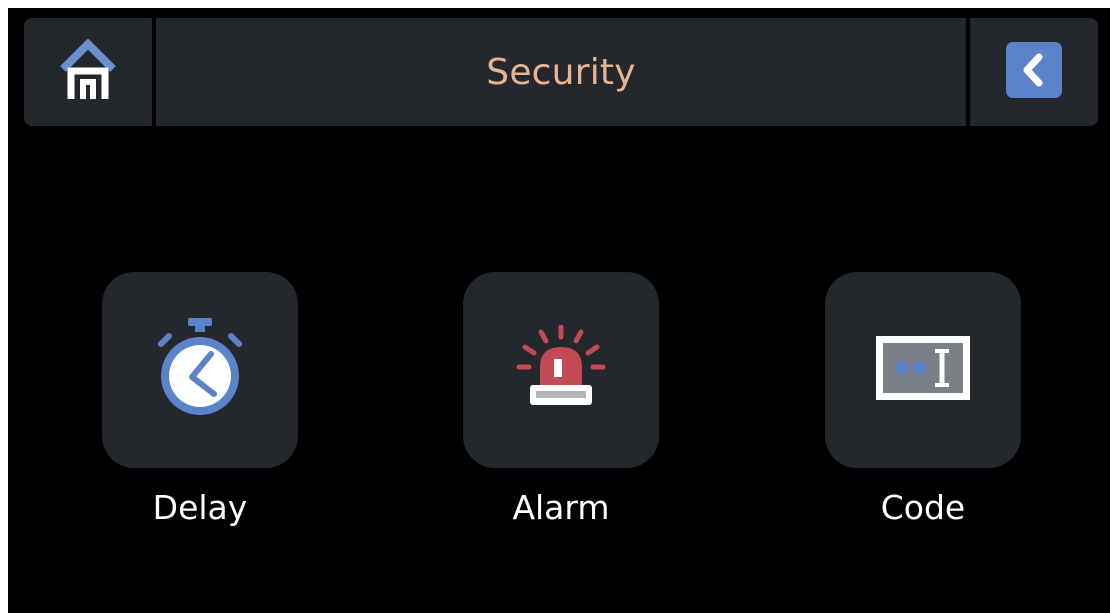 This screenshot has height=613, width=1110. I want to click on home-icon, so click(88, 71).